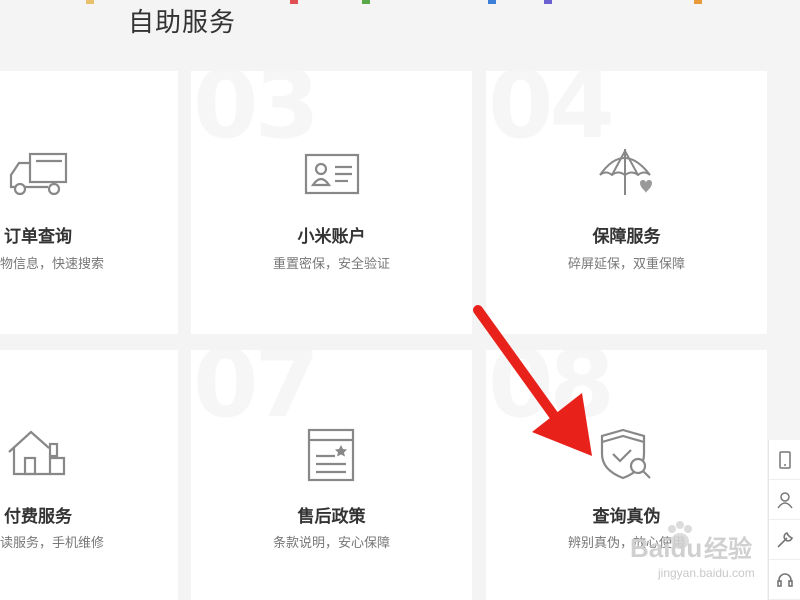  Describe the element at coordinates (38, 176) in the screenshot. I see `truck-icon` at that location.